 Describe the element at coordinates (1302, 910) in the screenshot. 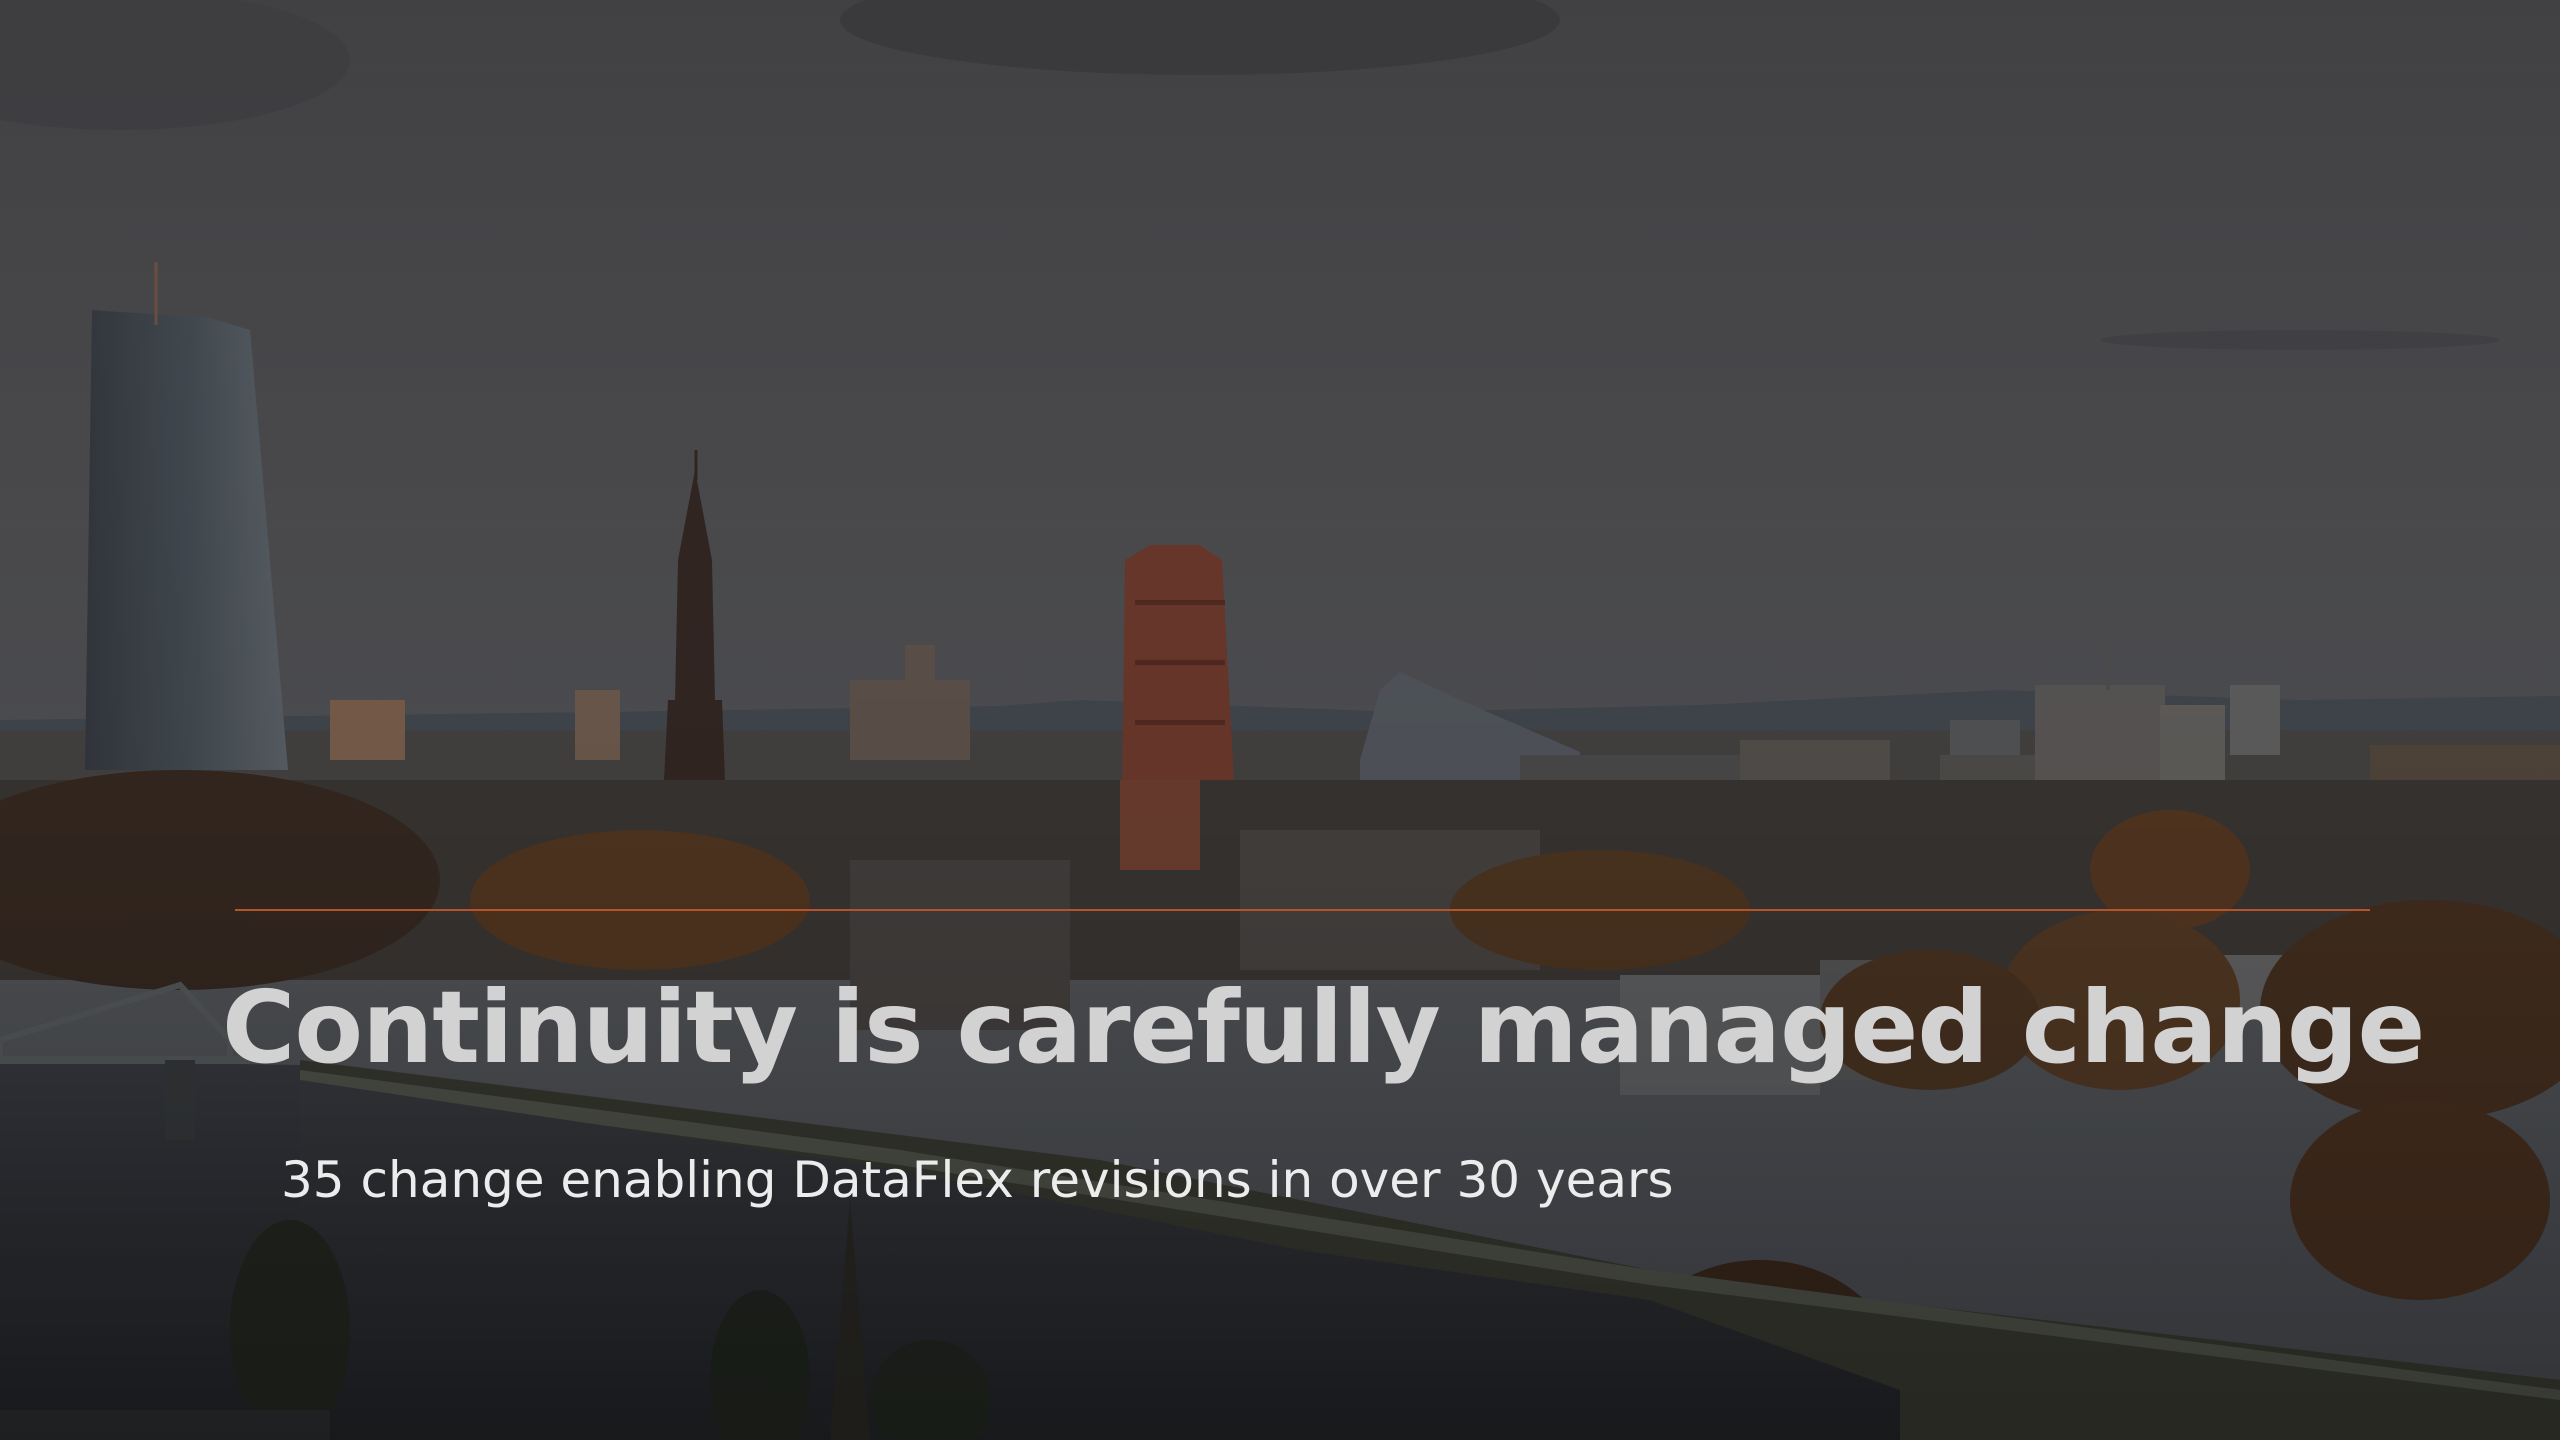

I see `accent-divider-line` at that location.